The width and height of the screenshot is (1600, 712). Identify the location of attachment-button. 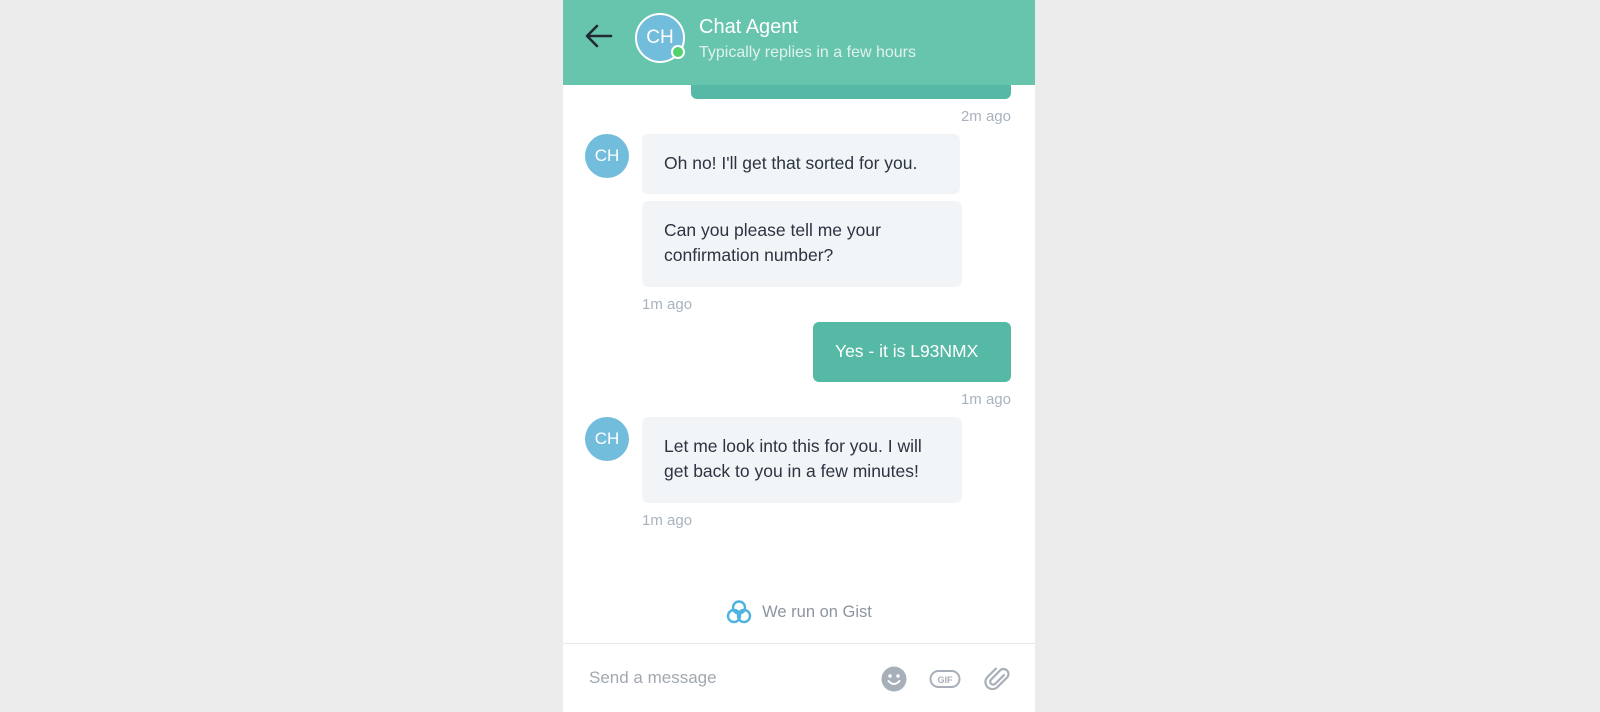
(998, 681).